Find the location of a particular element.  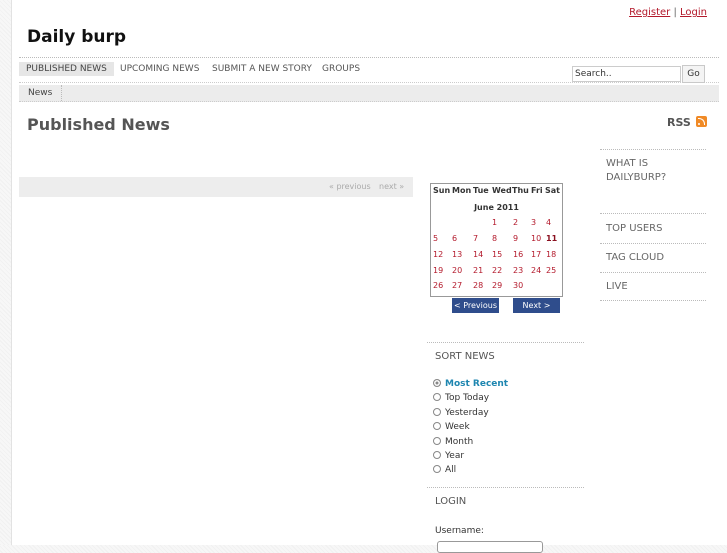

calendar-day: 1 is located at coordinates (494, 222).